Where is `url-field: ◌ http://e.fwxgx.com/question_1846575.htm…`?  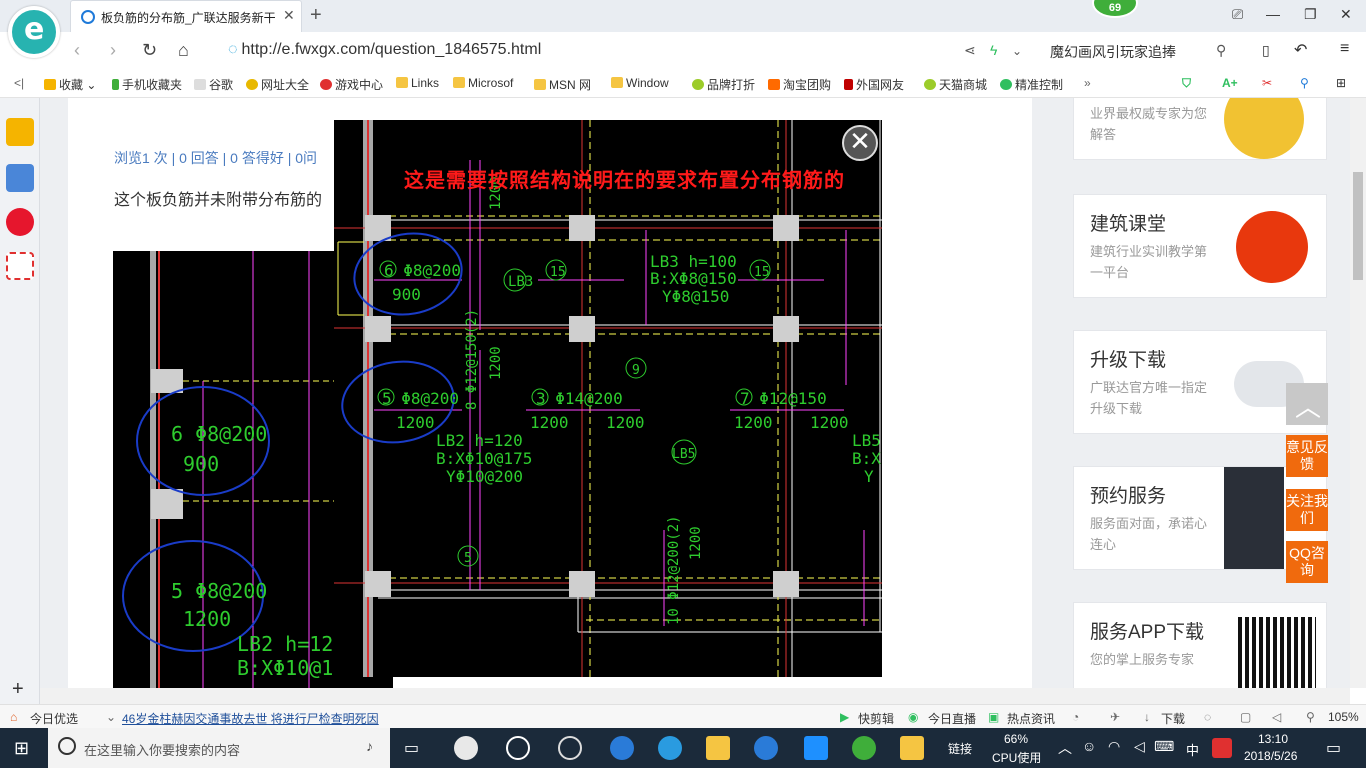 url-field: ◌ http://e.fwxgx.com/question_1846575.htm… is located at coordinates (384, 50).